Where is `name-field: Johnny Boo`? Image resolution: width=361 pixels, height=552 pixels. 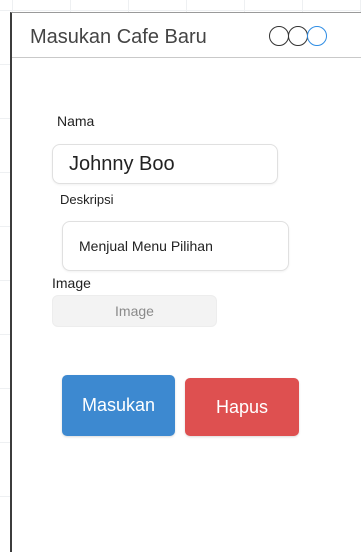
name-field: Johnny Boo is located at coordinates (165, 164).